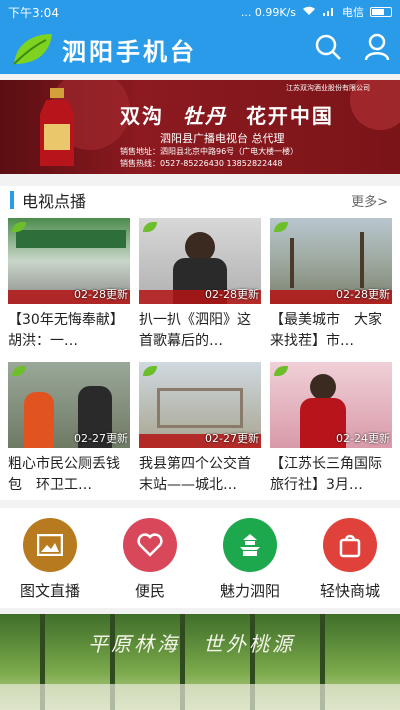 This screenshot has width=400, height=710. Describe the element at coordinates (12, 200) in the screenshot. I see `section-accent-bar` at that location.